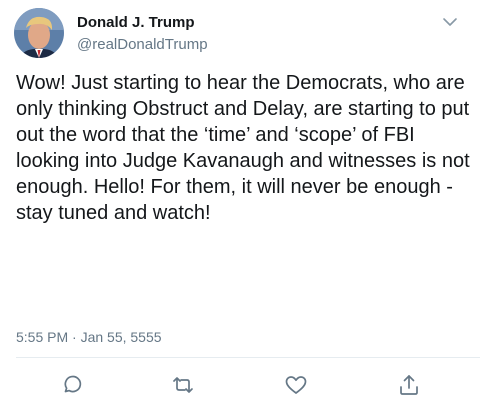 The image size is (480, 410). Describe the element at coordinates (240, 384) in the screenshot. I see `action-bar` at that location.